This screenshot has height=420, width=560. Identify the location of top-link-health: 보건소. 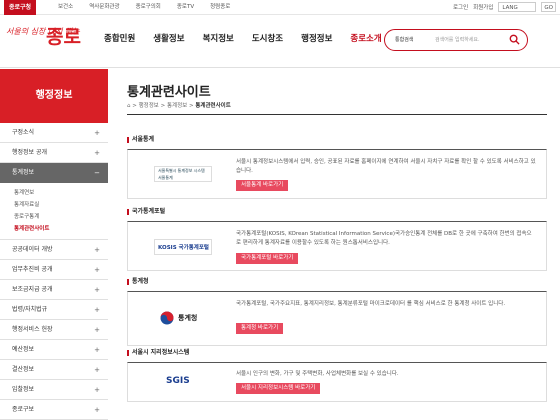
(65, 7).